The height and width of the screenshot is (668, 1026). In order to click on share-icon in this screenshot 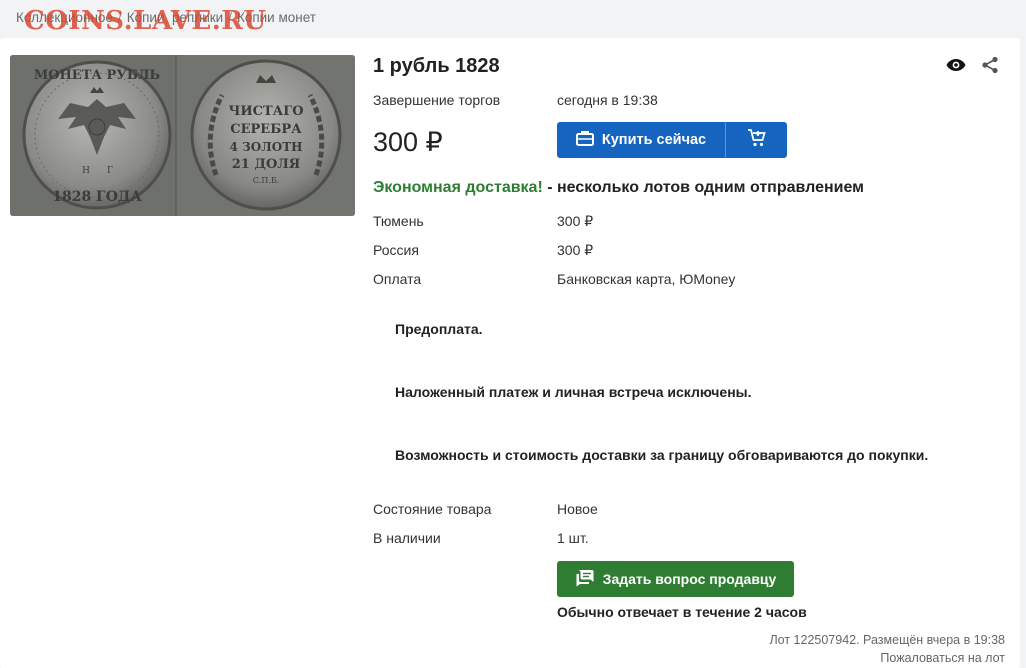, I will do `click(990, 65)`.